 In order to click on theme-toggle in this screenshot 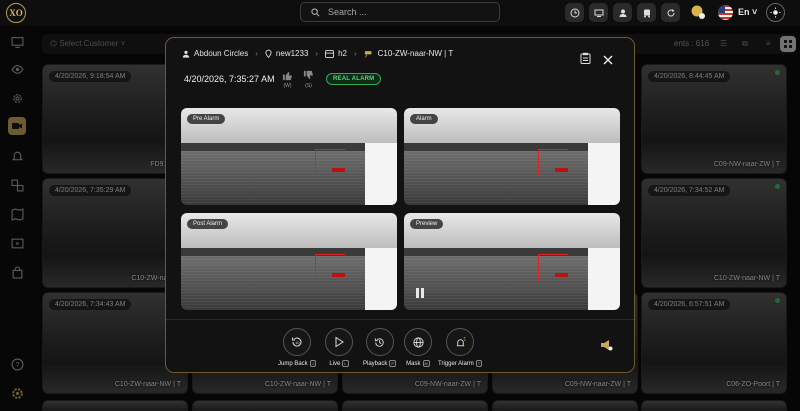, I will do `click(775, 12)`.